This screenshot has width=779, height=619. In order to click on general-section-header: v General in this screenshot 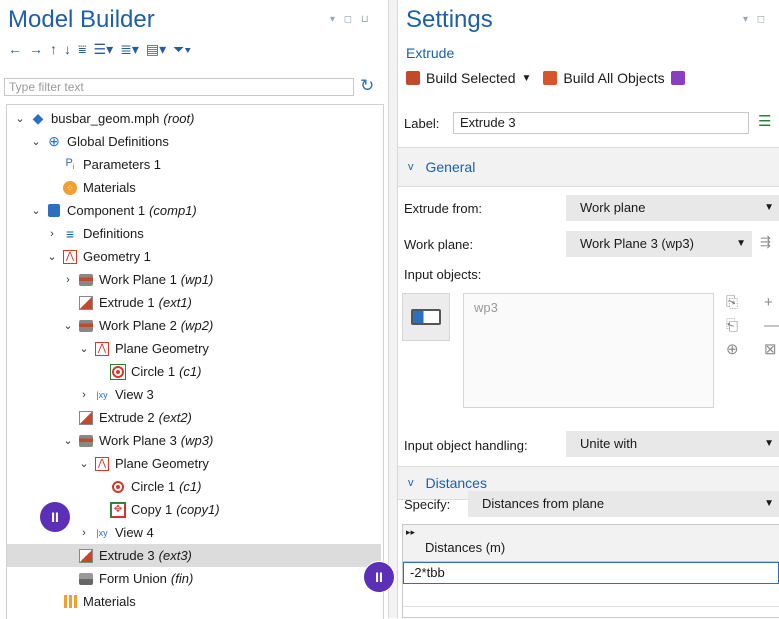, I will do `click(588, 167)`.